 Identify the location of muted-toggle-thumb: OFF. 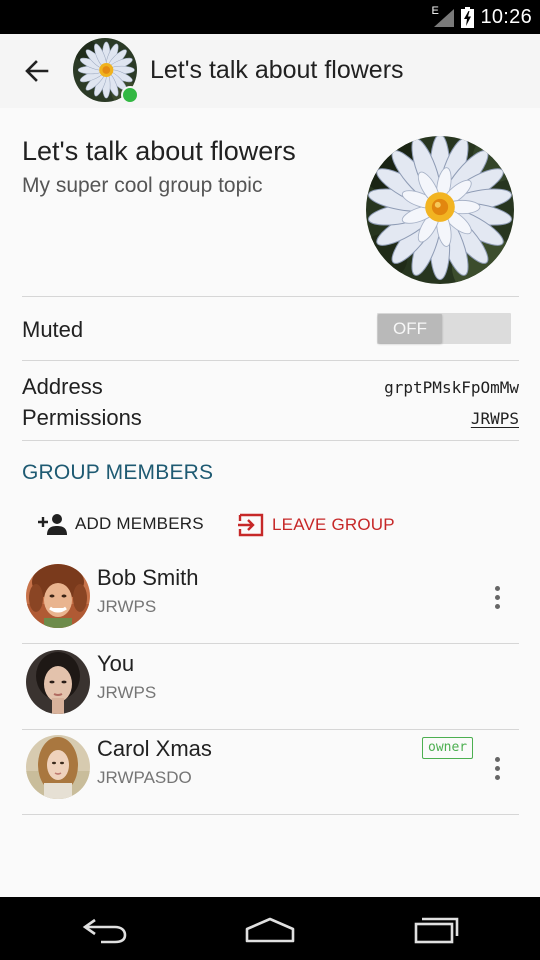
(410, 328).